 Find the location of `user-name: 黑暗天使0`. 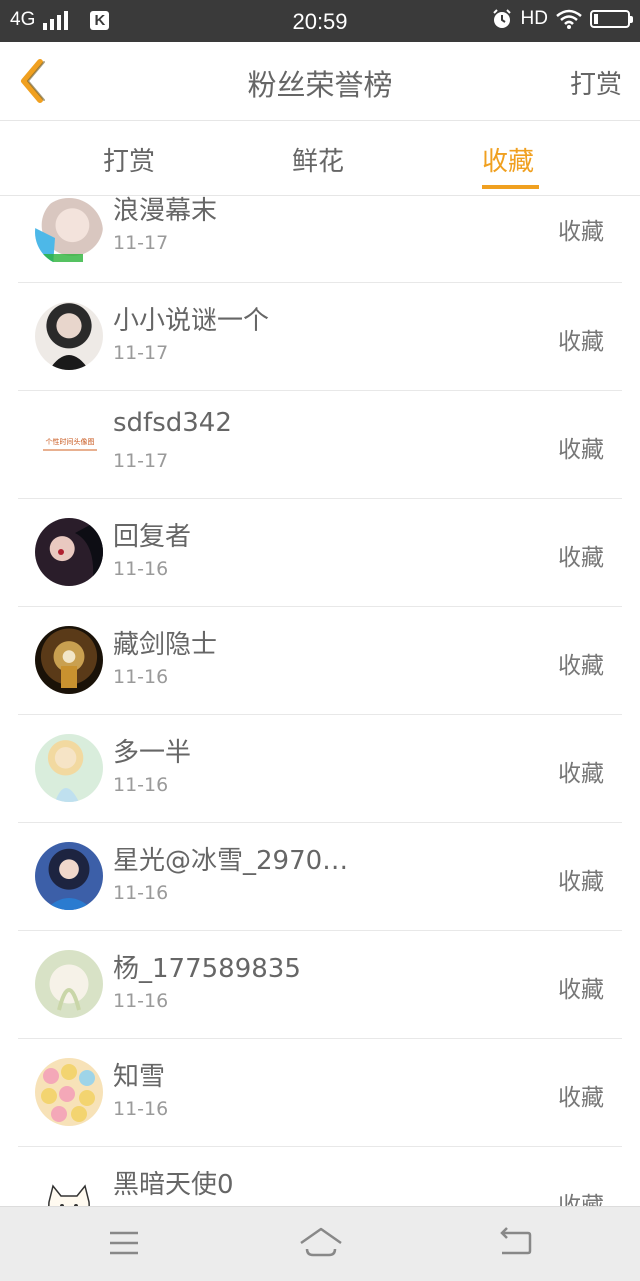

user-name: 黑暗天使0 is located at coordinates (173, 1185).